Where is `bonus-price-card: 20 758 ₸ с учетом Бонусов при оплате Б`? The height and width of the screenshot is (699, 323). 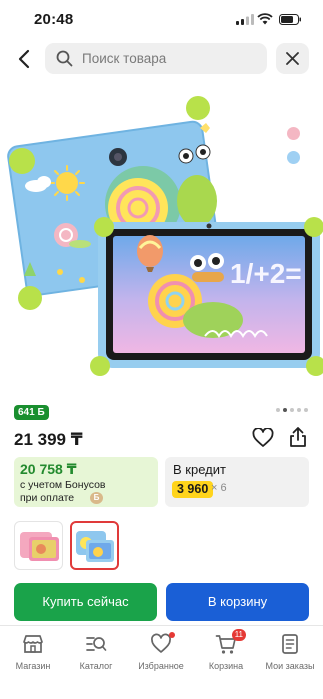
bonus-price-card: 20 758 ₸ с учетом Бонусов при оплате Б is located at coordinates (86, 482).